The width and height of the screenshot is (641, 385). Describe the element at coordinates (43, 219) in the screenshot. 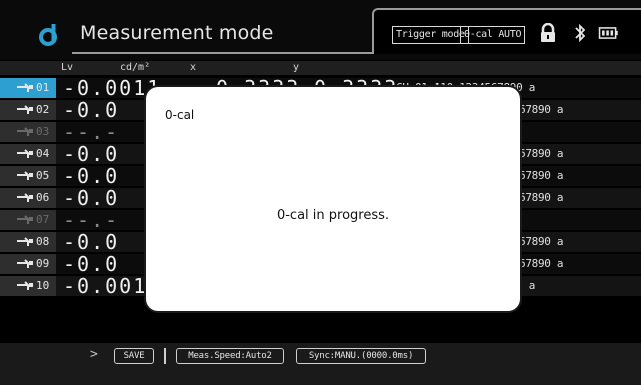

I see `channel-number: 07` at that location.